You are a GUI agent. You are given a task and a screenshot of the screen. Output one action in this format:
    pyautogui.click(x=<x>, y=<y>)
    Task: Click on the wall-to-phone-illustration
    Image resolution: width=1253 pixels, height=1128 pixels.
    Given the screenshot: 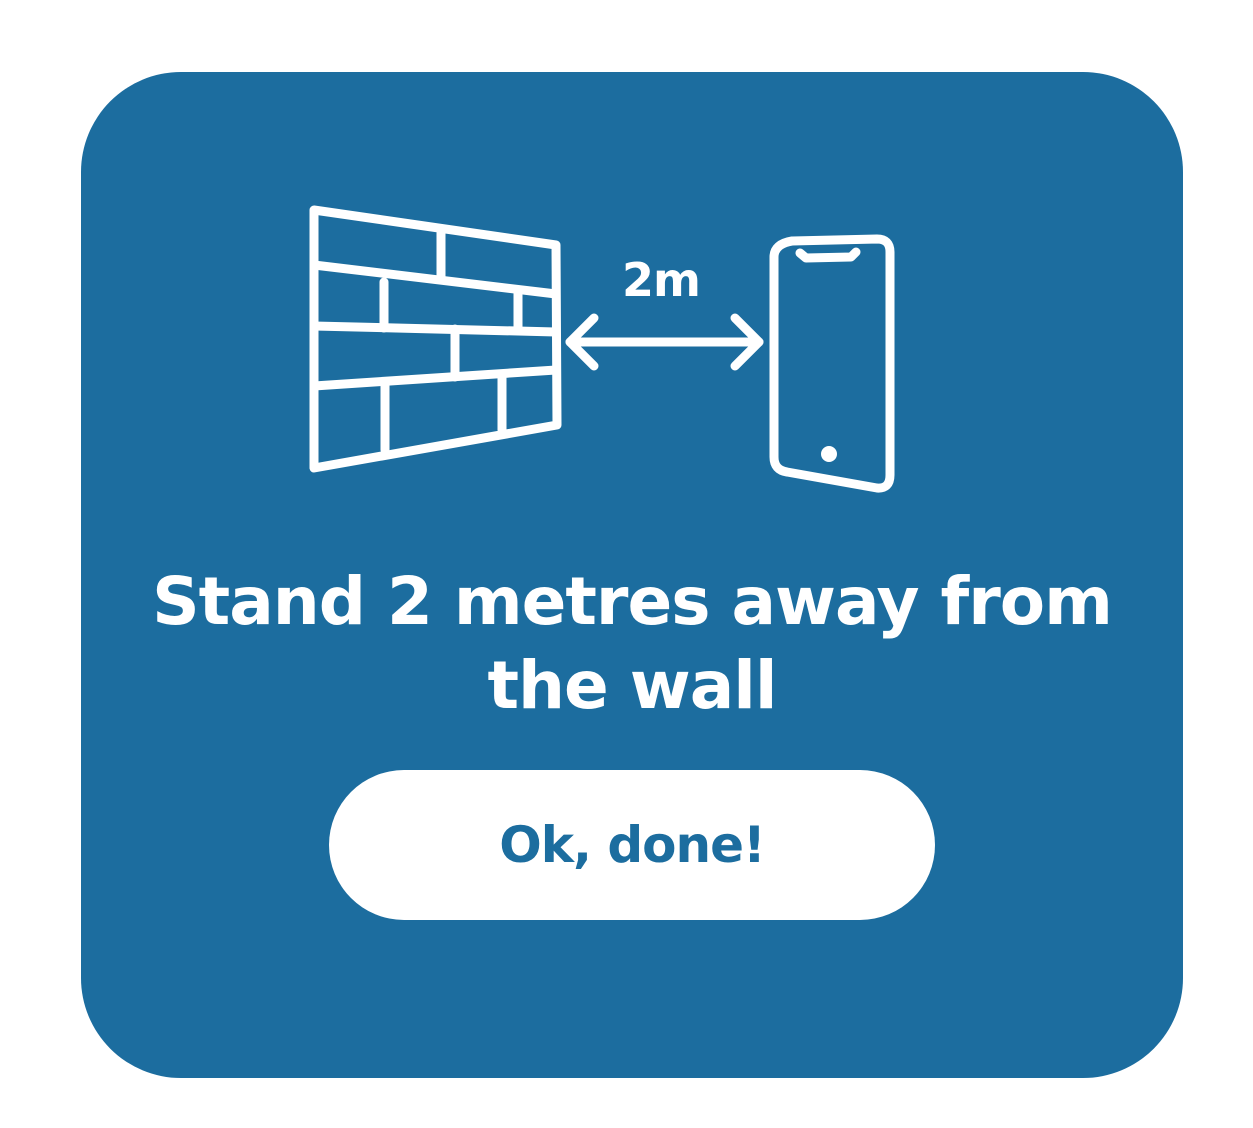 What is the action you would take?
    pyautogui.click(x=602, y=349)
    